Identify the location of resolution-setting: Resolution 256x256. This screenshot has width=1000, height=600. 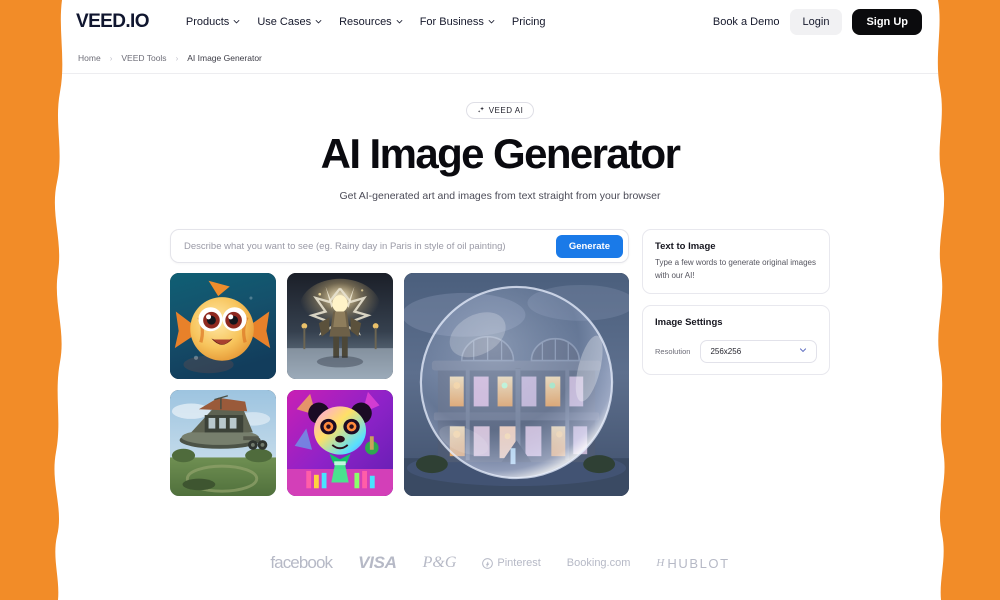
(736, 351).